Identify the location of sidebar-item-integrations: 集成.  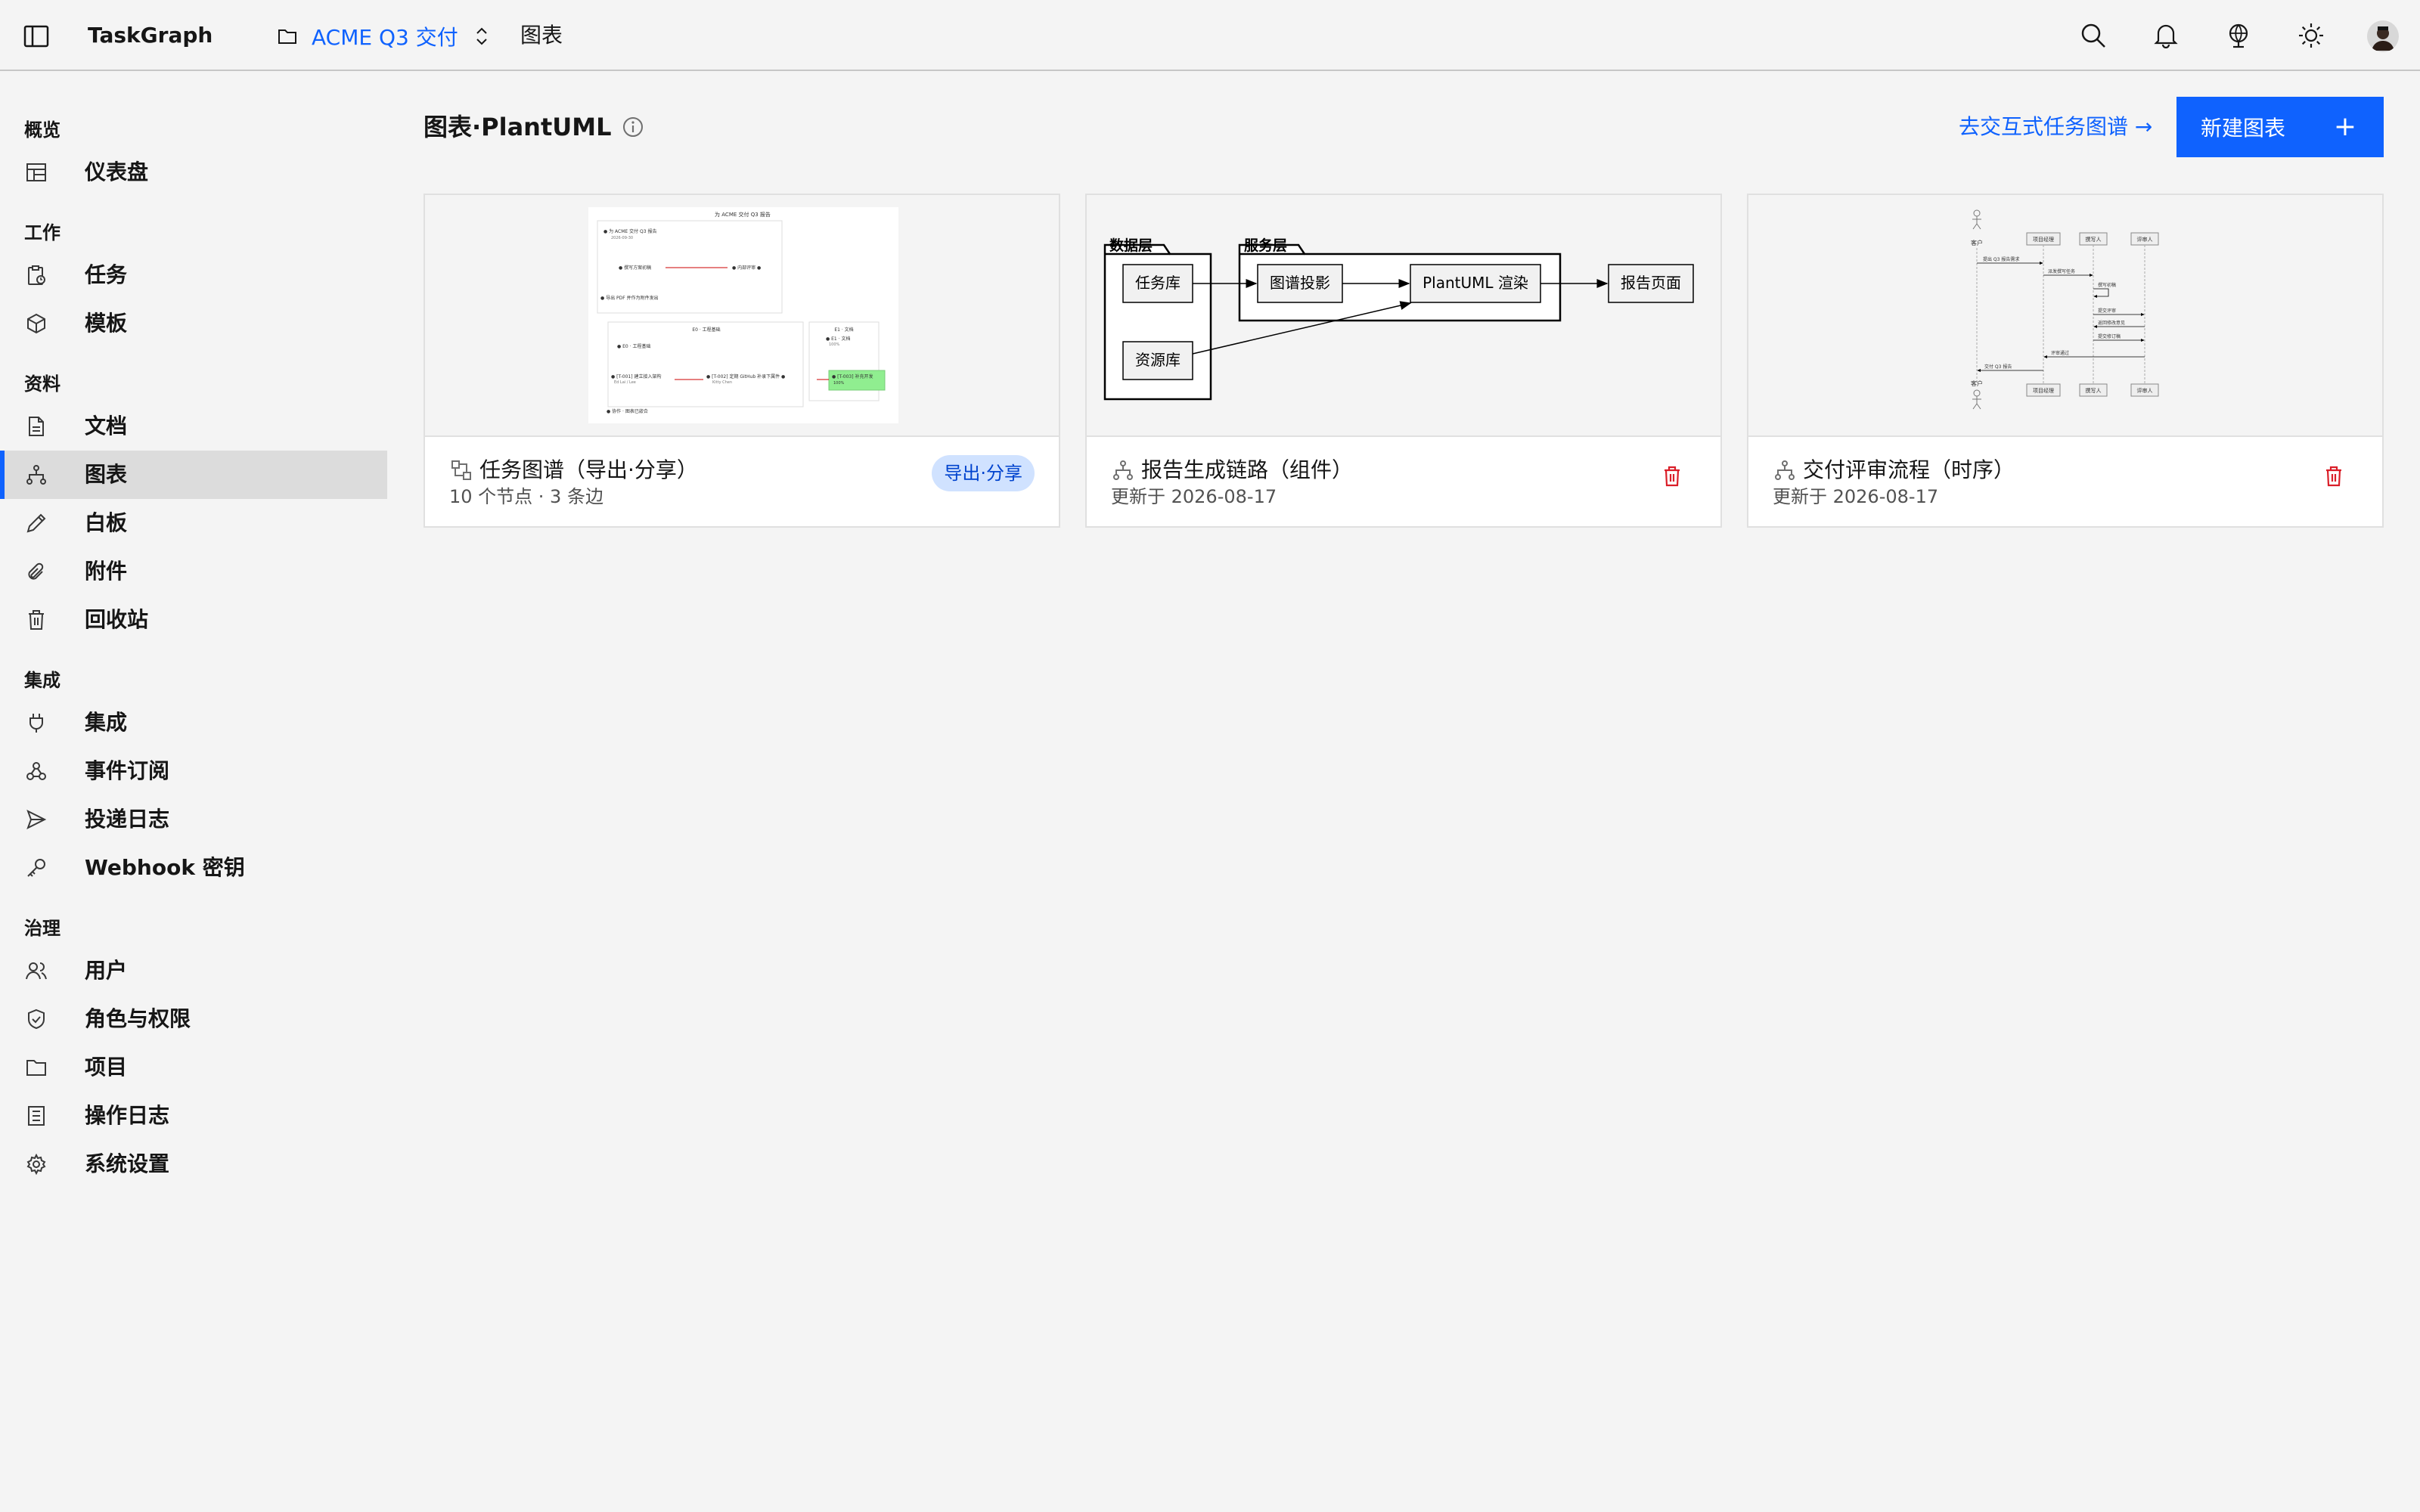
(193, 723).